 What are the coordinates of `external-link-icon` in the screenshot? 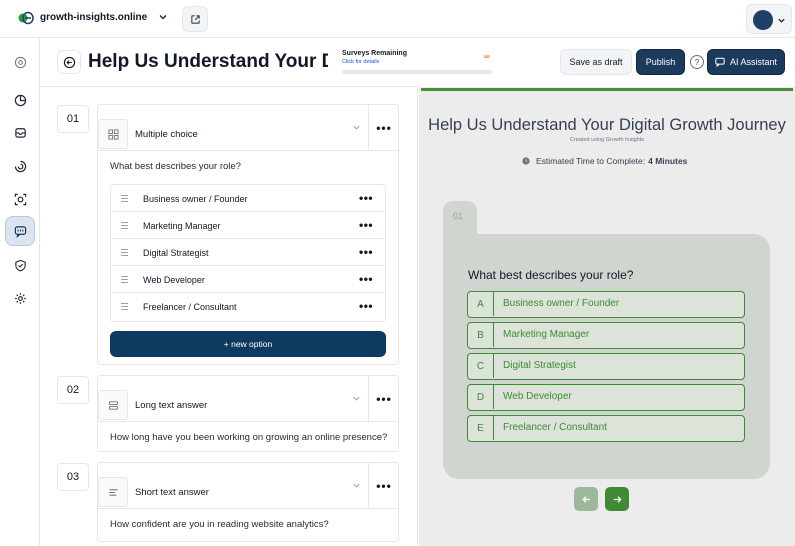 It's located at (195, 19).